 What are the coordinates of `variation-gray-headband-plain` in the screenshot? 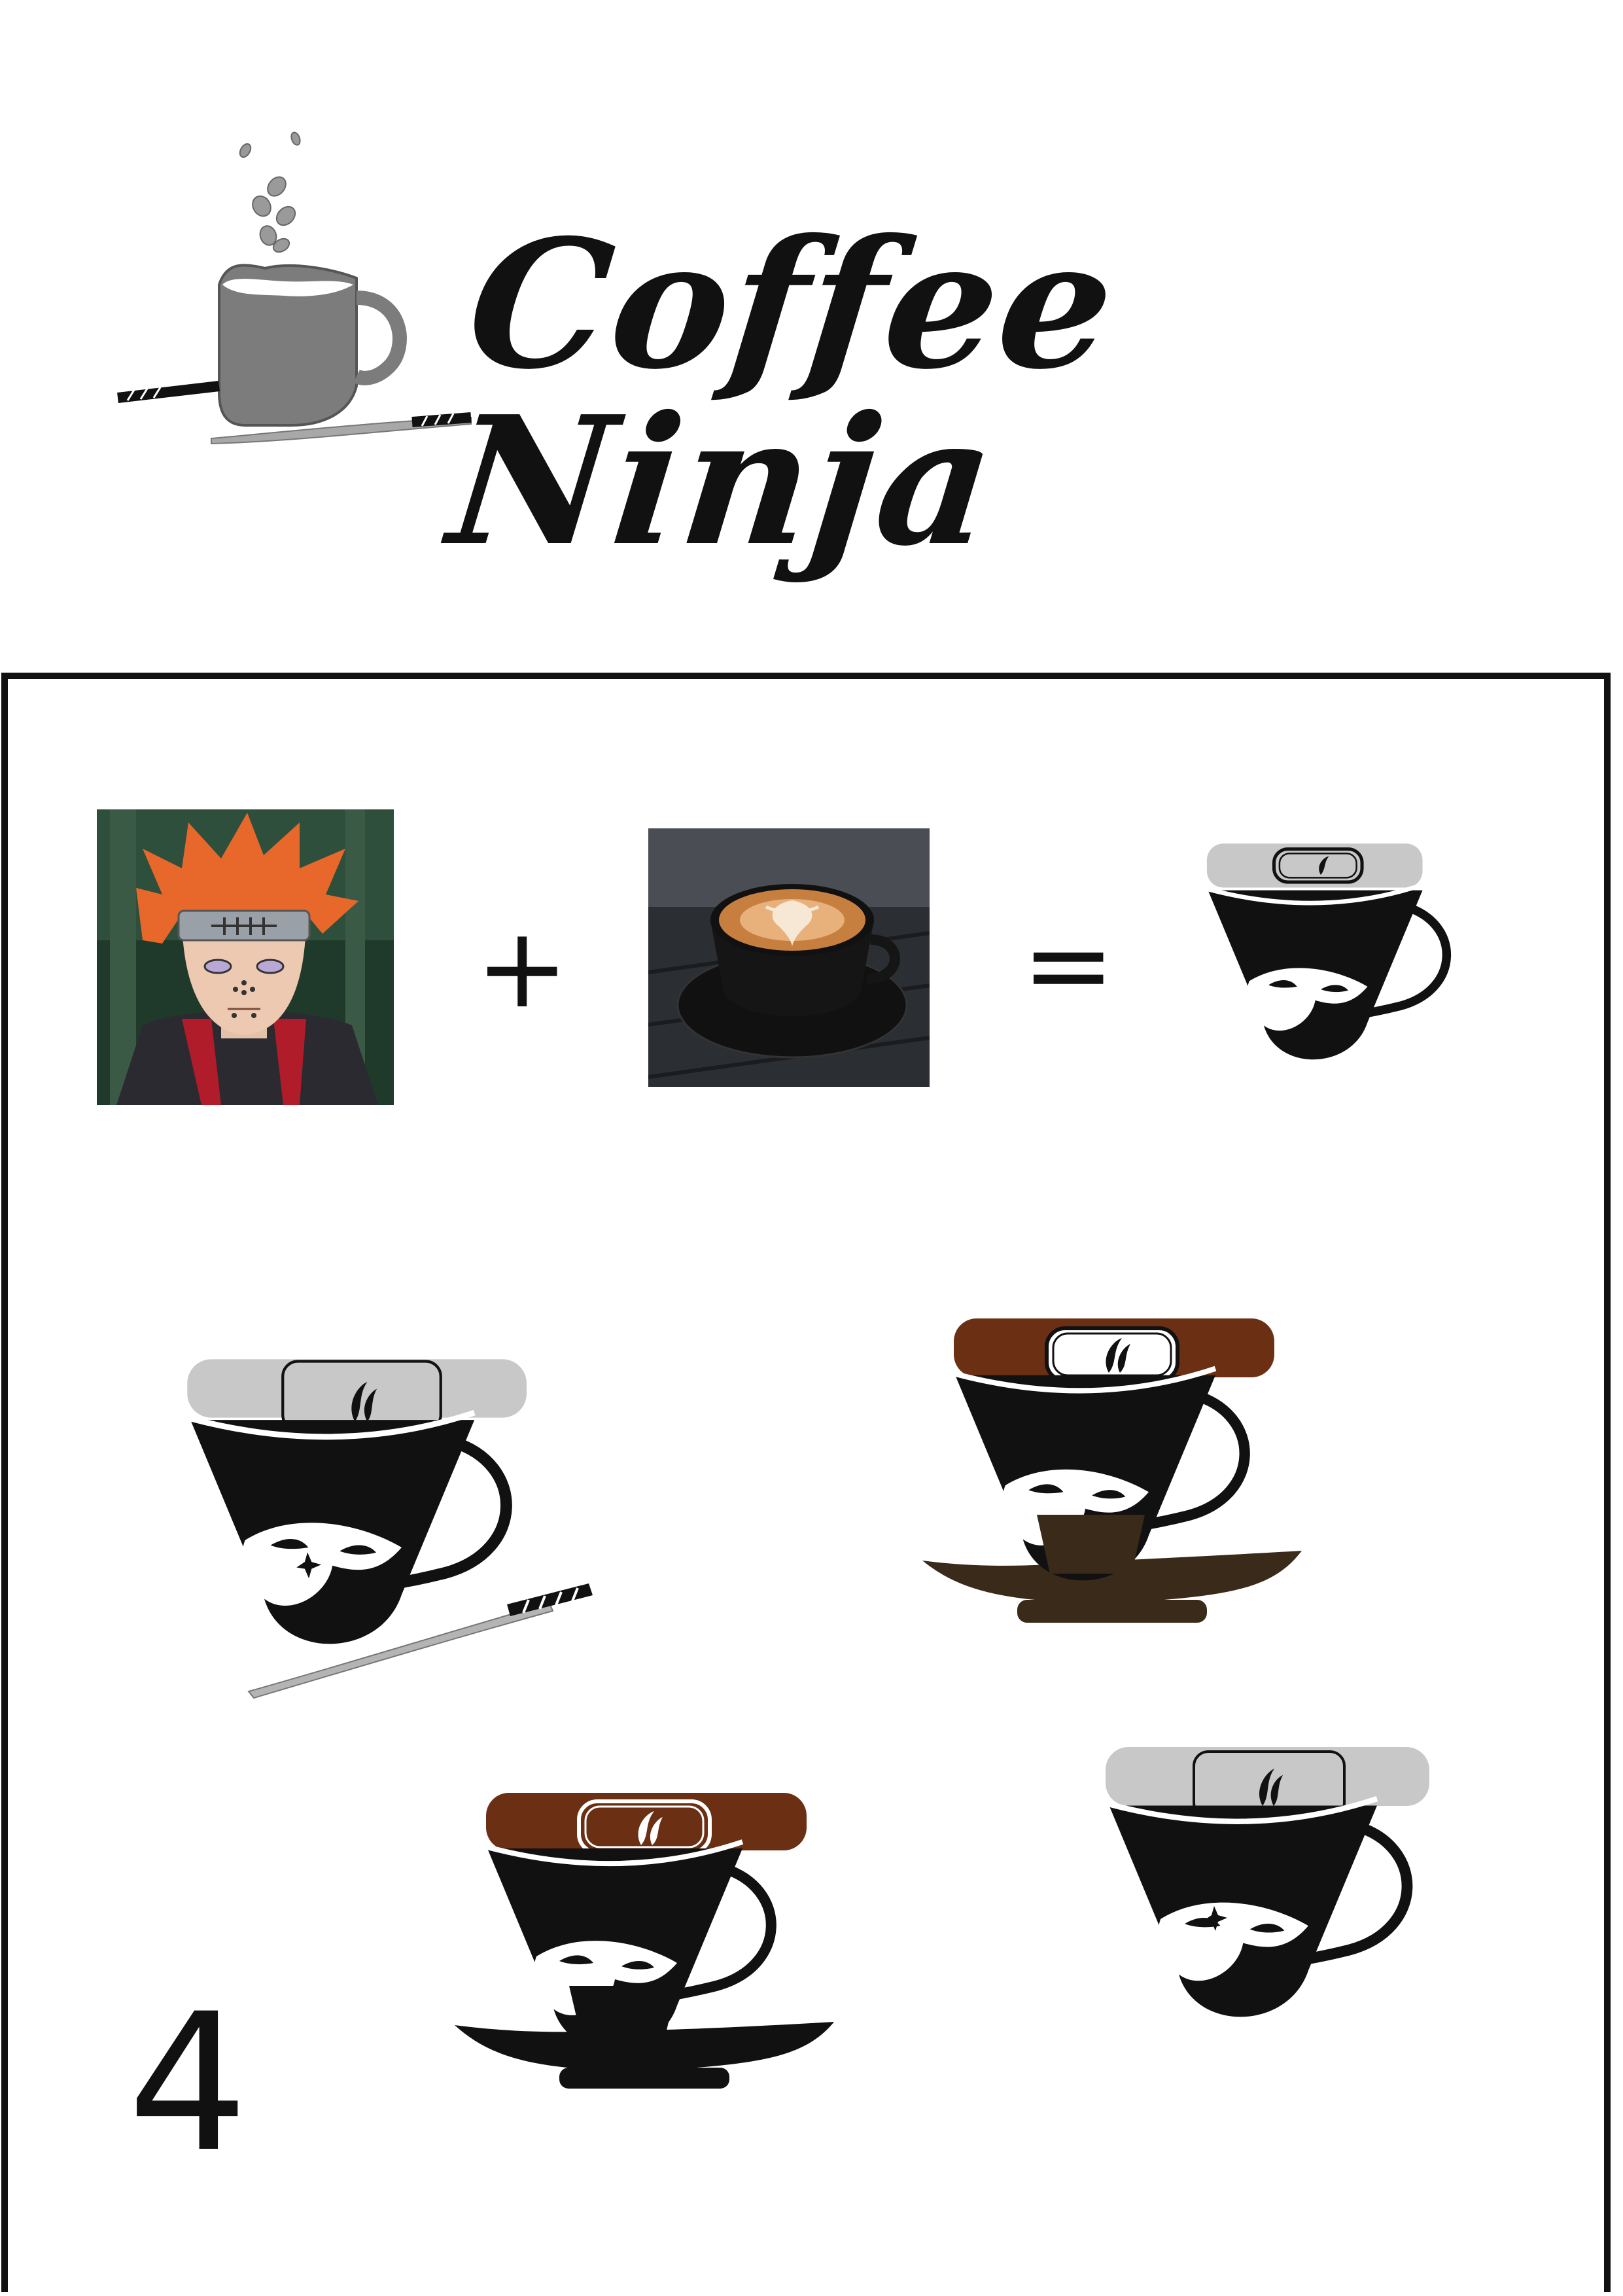 It's located at (1279, 1888).